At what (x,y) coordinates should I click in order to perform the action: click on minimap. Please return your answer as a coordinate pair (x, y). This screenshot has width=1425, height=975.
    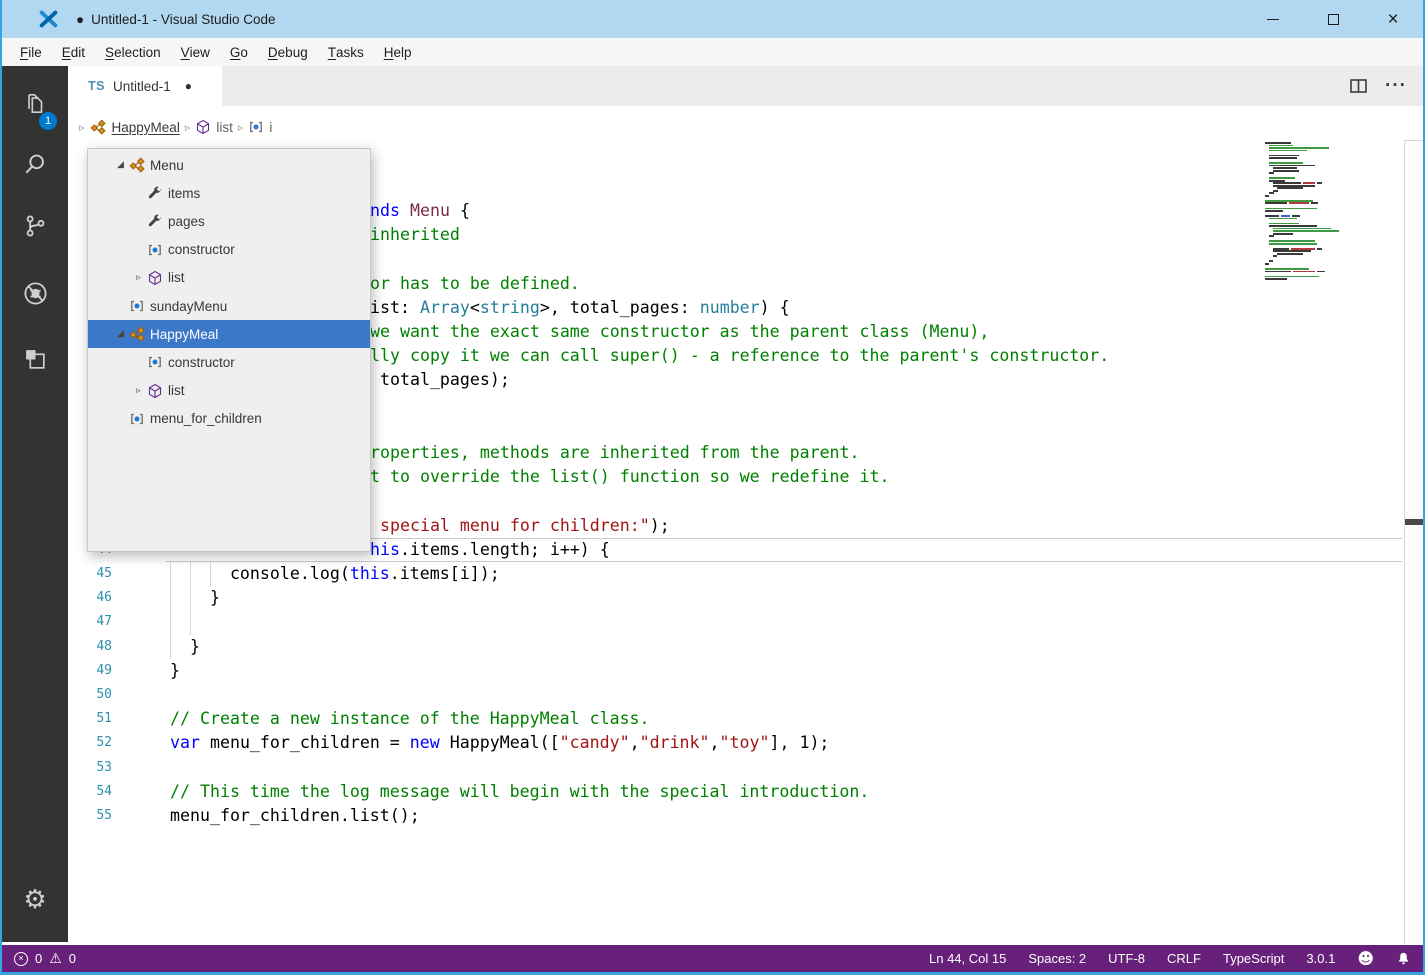
    Looking at the image, I should click on (1312, 297).